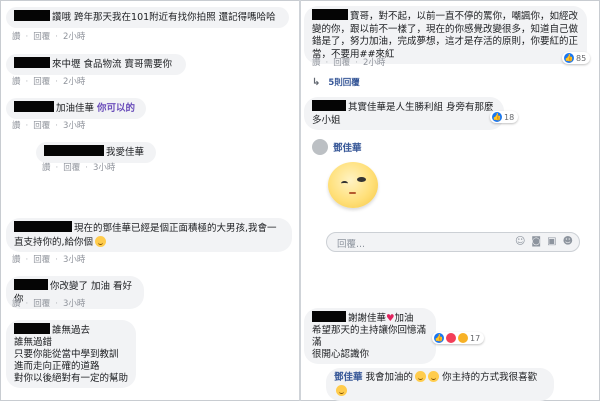  I want to click on avatar, so click(320, 147).